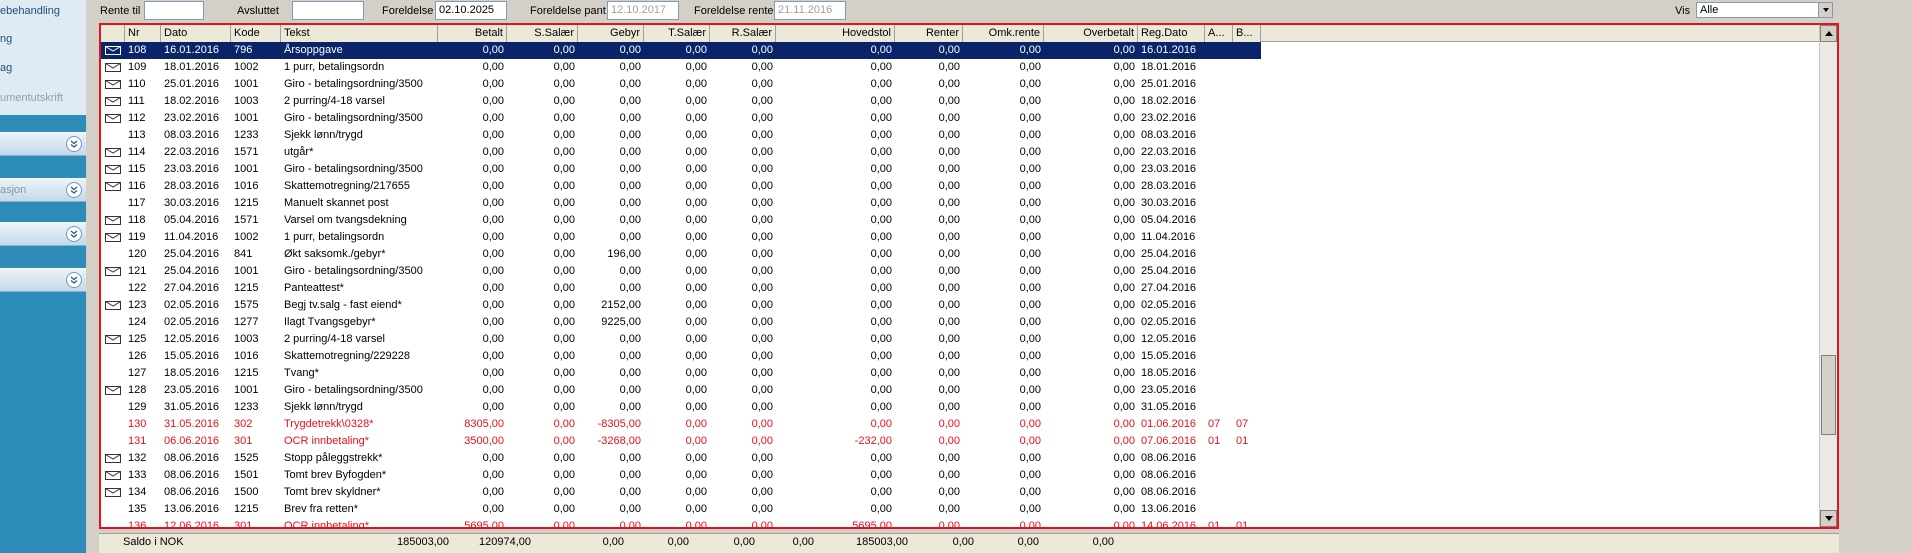 The image size is (1912, 553). Describe the element at coordinates (743, 33) in the screenshot. I see `column-header: R.Salær` at that location.